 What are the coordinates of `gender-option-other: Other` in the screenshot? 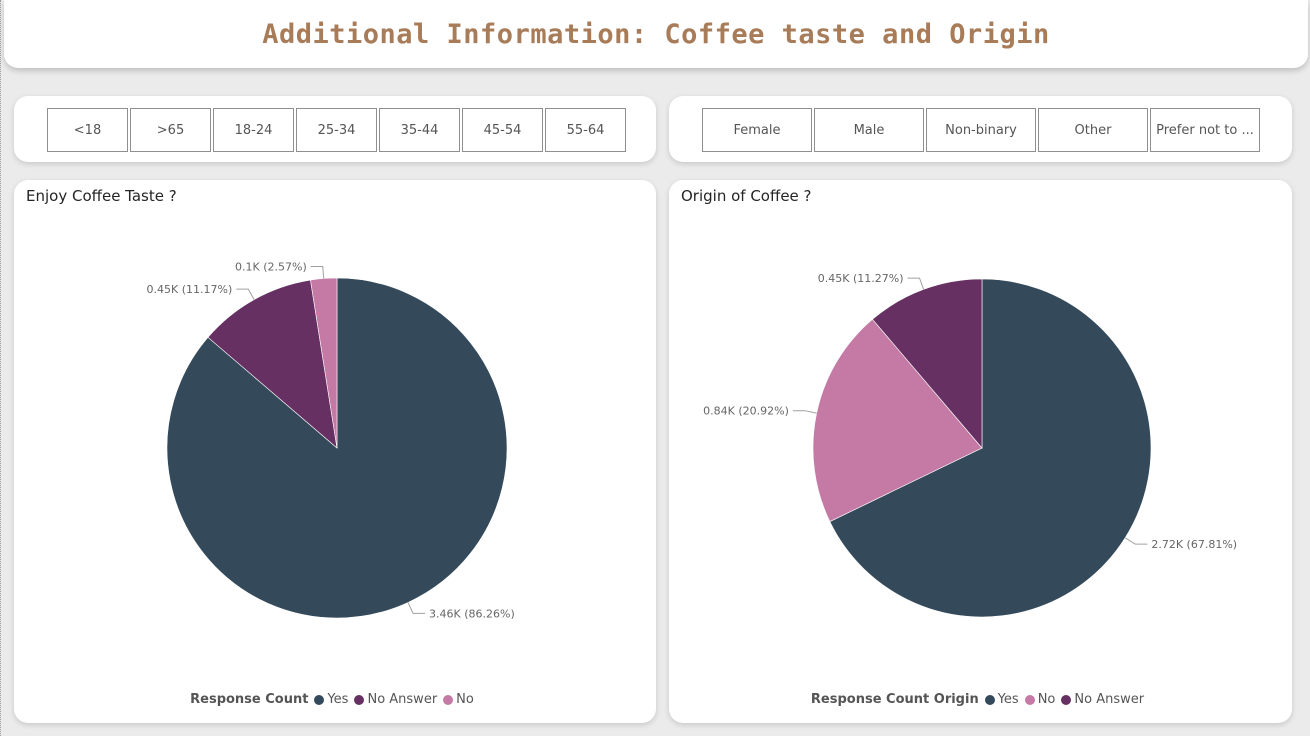 It's located at (1093, 130).